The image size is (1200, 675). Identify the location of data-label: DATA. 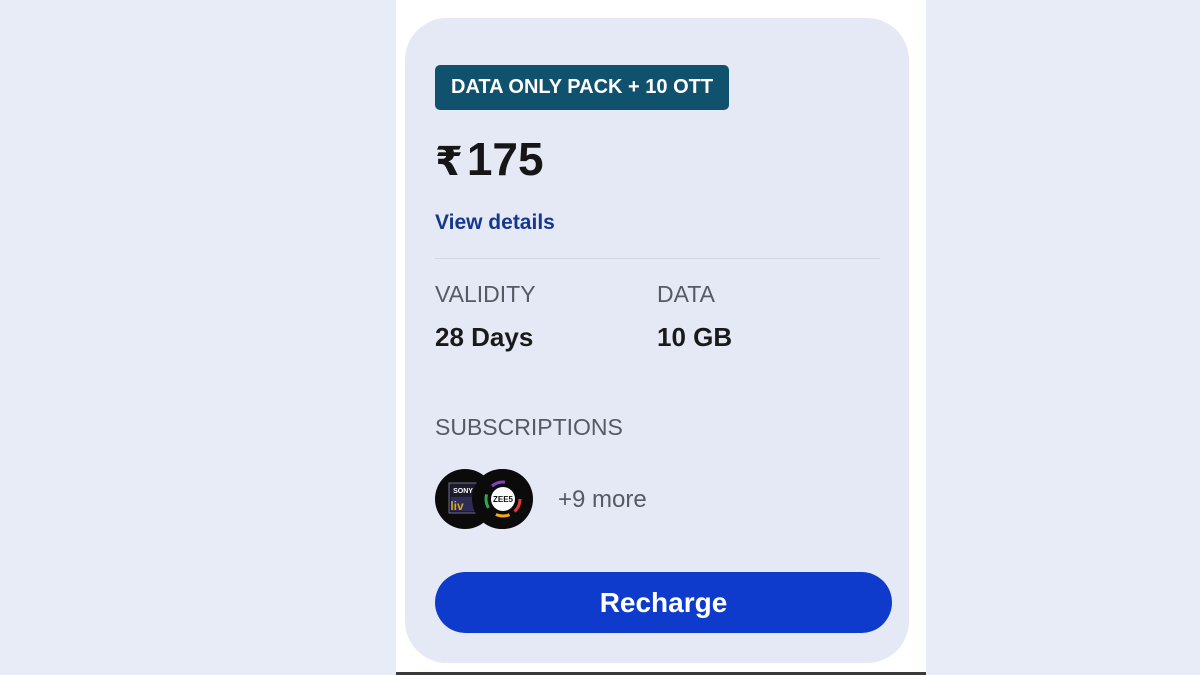
(686, 294).